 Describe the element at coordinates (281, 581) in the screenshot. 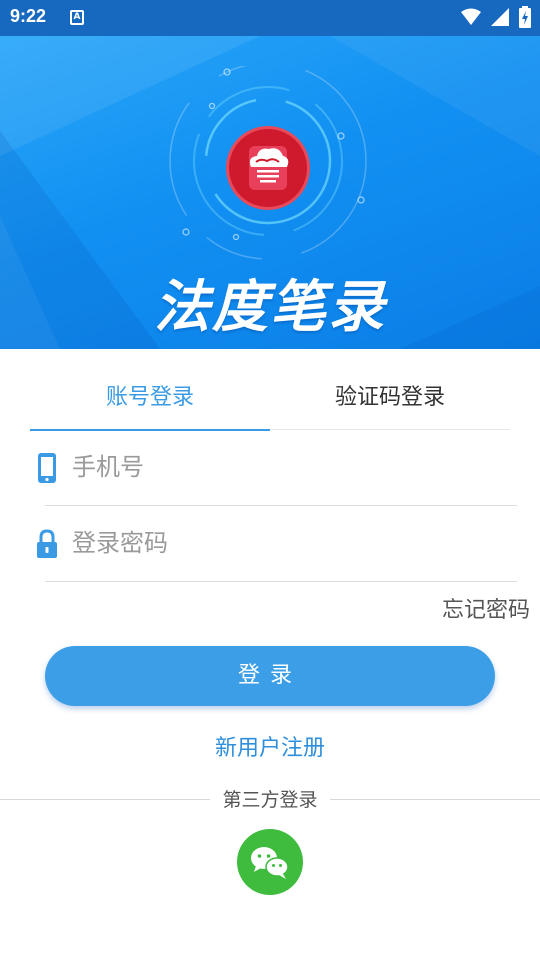

I see `password-underline` at that location.